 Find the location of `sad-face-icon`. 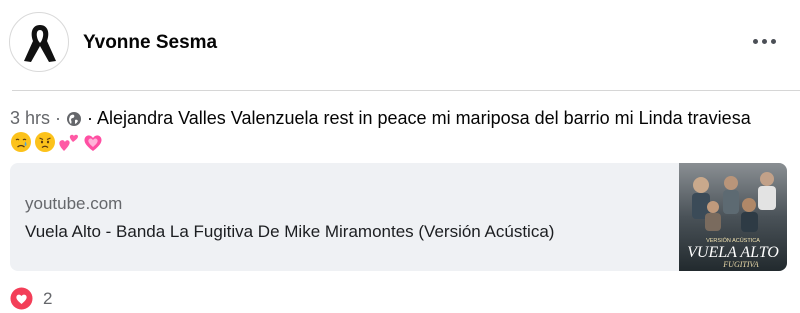

sad-face-icon is located at coordinates (45, 142).